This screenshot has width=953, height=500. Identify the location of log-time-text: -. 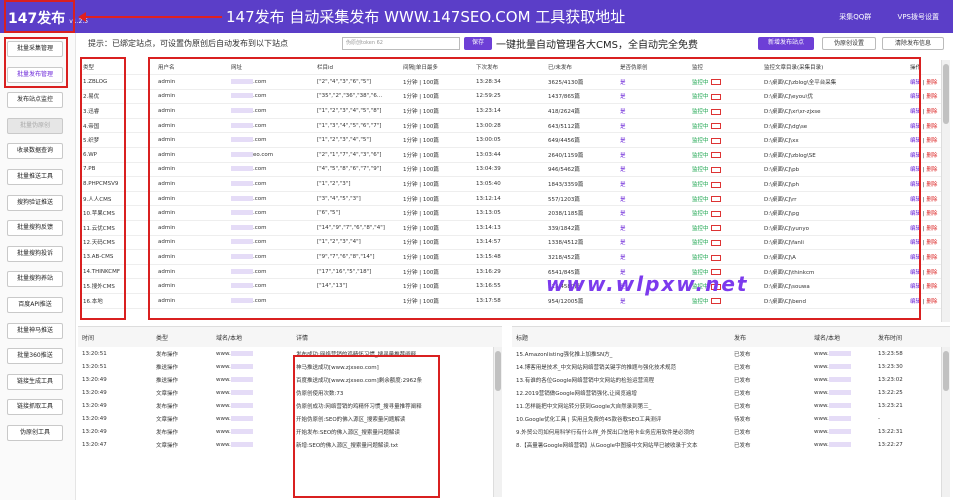
(879, 418).